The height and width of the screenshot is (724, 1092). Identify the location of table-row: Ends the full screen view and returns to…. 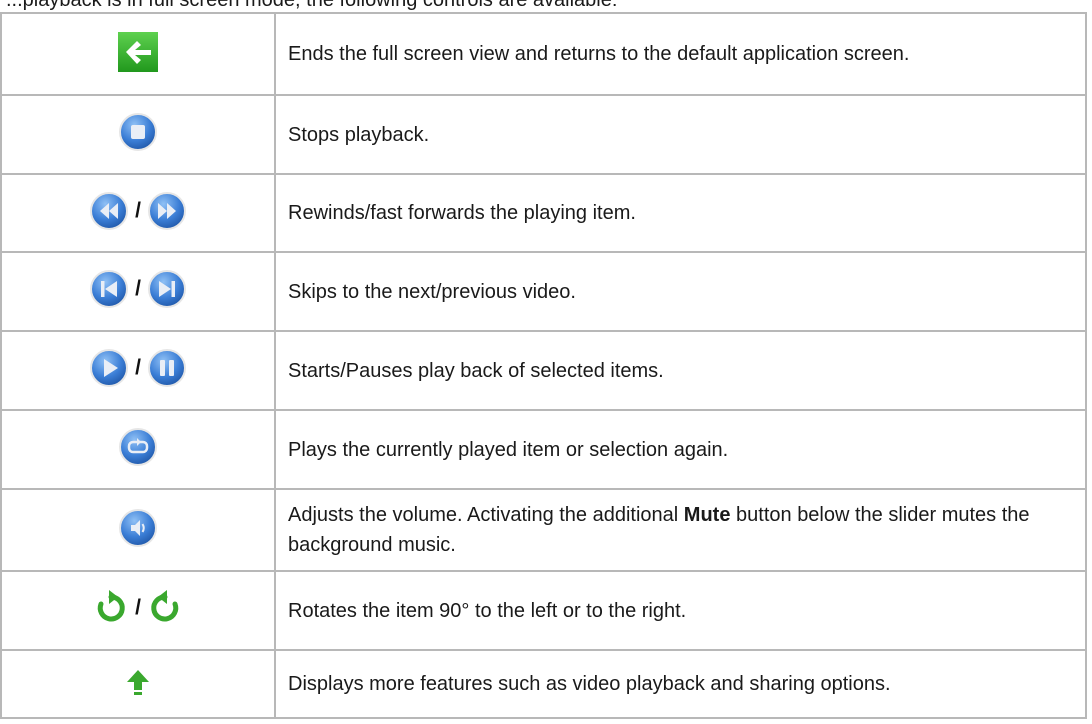
(543, 54).